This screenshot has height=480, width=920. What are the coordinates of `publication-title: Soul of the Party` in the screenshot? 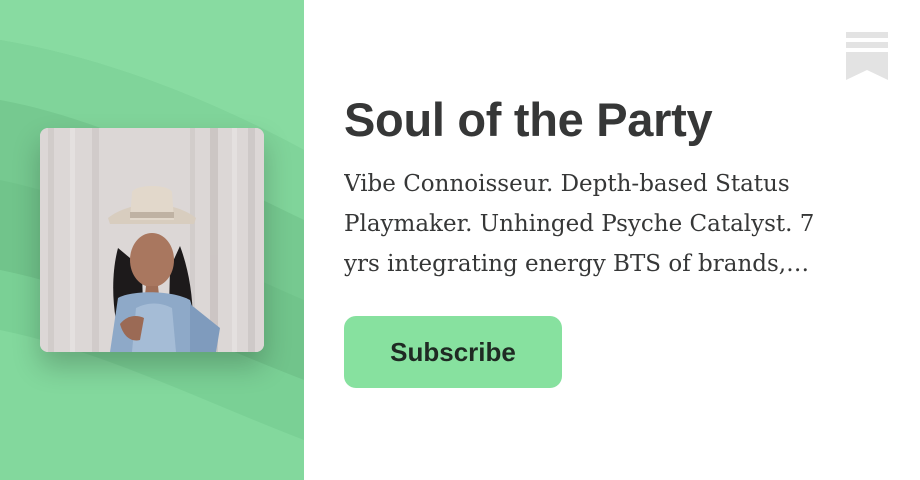 It's located at (528, 119).